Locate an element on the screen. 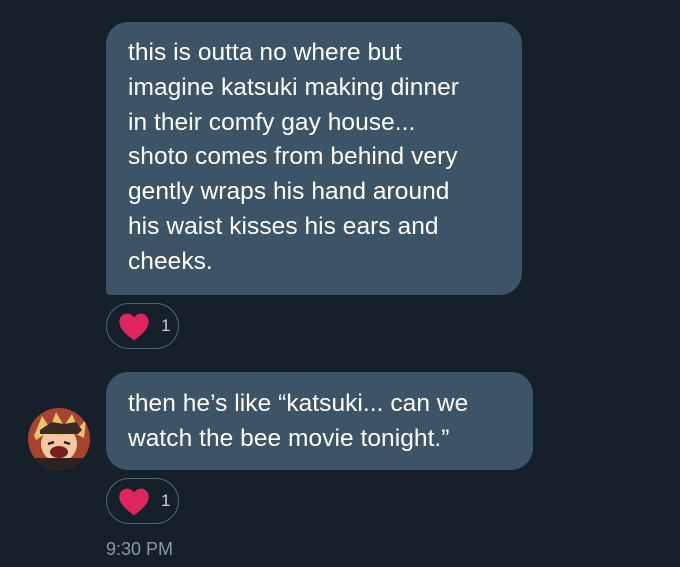  timestamp: 9:30 PM is located at coordinates (140, 549).